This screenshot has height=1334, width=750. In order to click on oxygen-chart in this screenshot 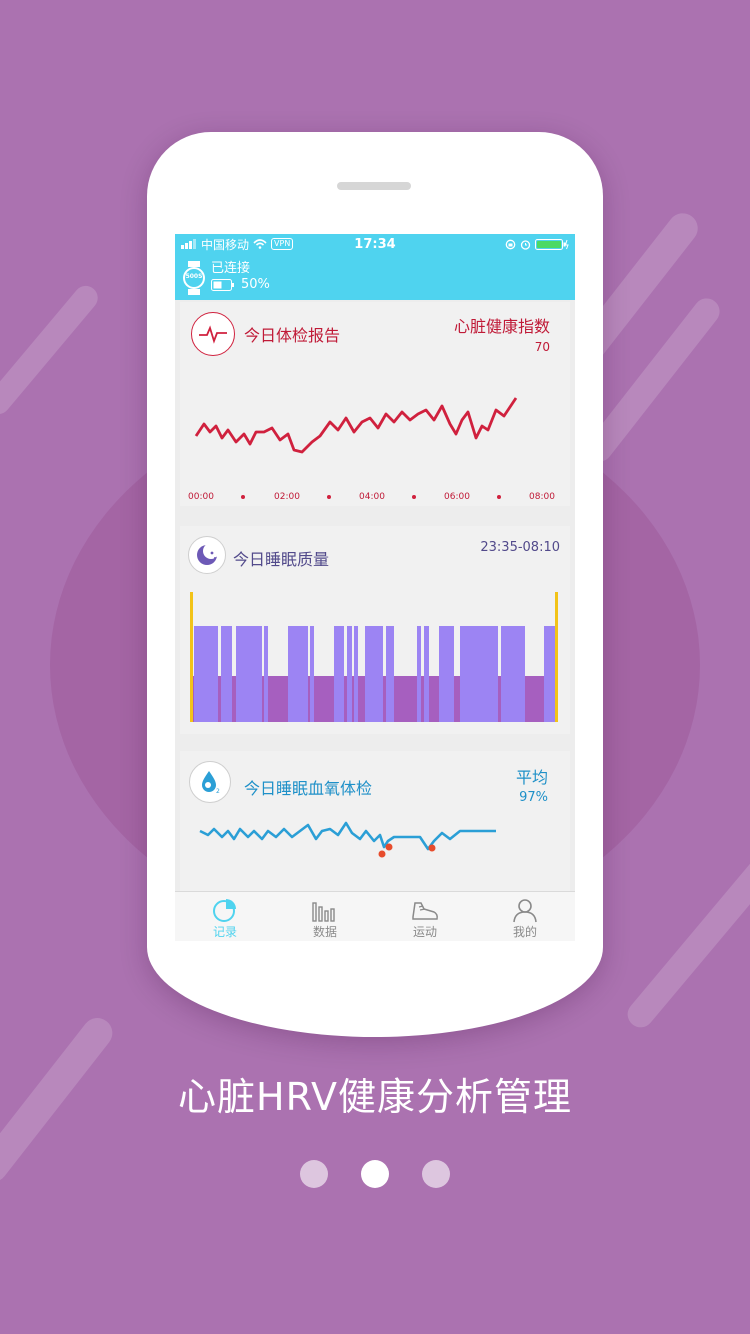, I will do `click(347, 839)`.